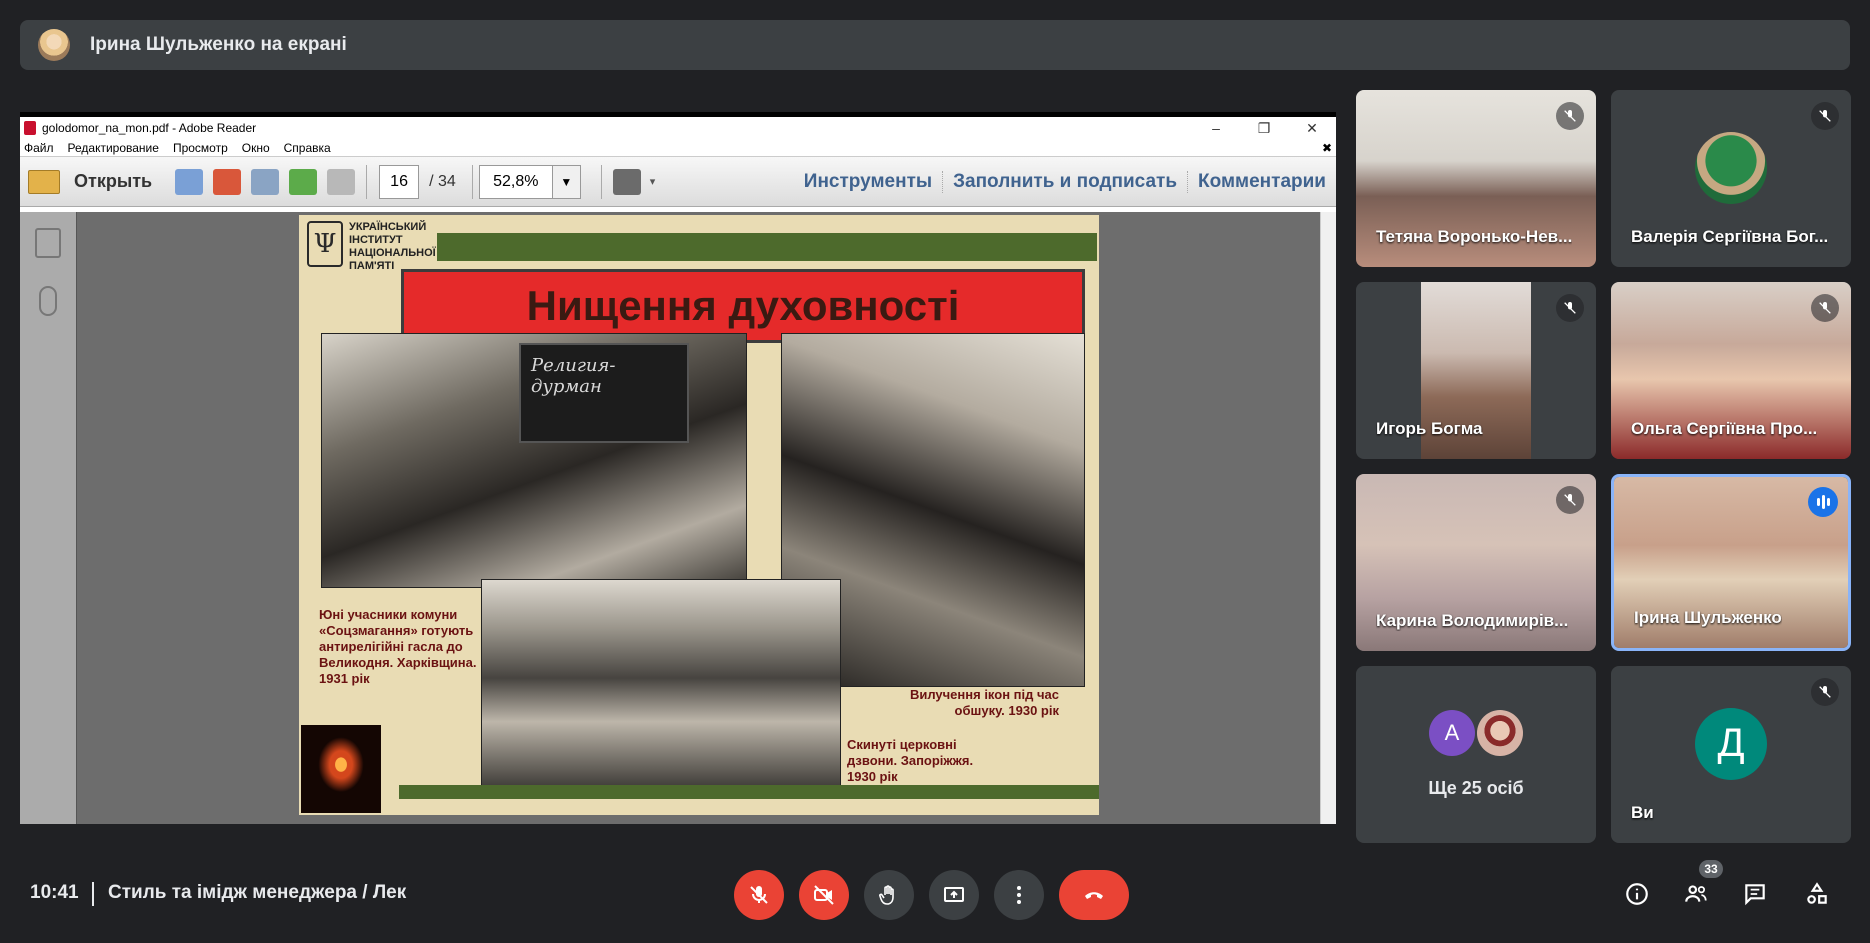  I want to click on trident-icon: Ψ, so click(325, 244).